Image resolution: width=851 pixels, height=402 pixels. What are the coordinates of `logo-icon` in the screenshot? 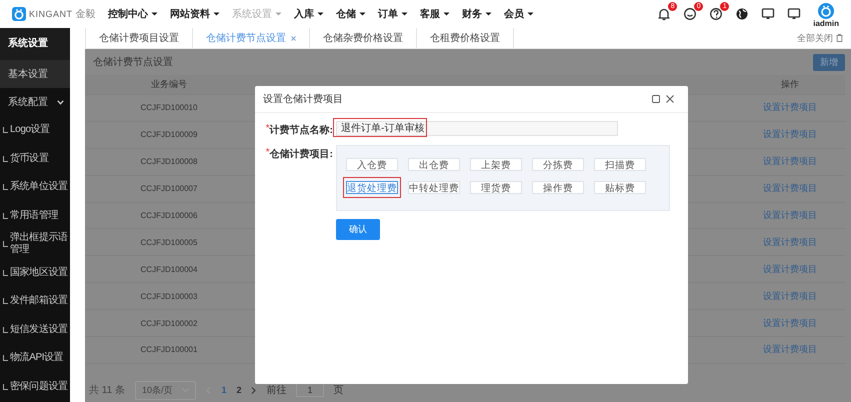 It's located at (19, 14).